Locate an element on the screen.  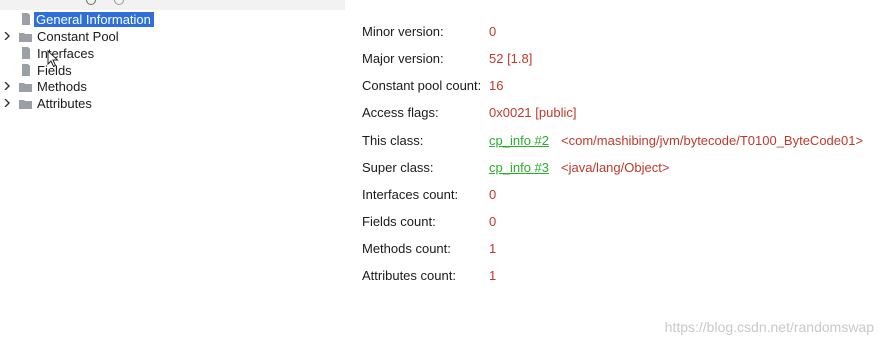
field-label: This class: is located at coordinates (393, 140).